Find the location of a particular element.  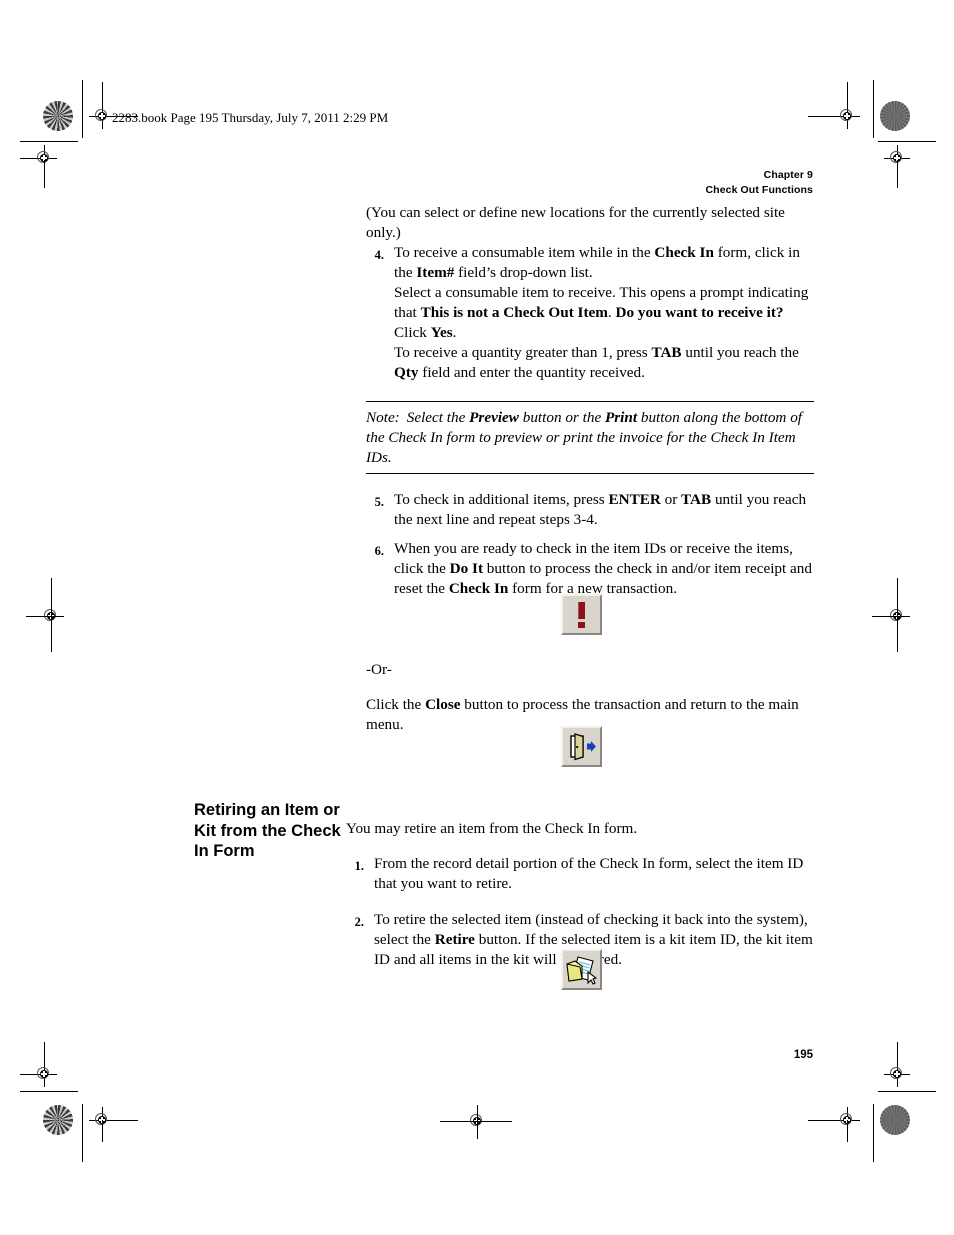

run-bold: Do you want to receive it? is located at coordinates (699, 312).